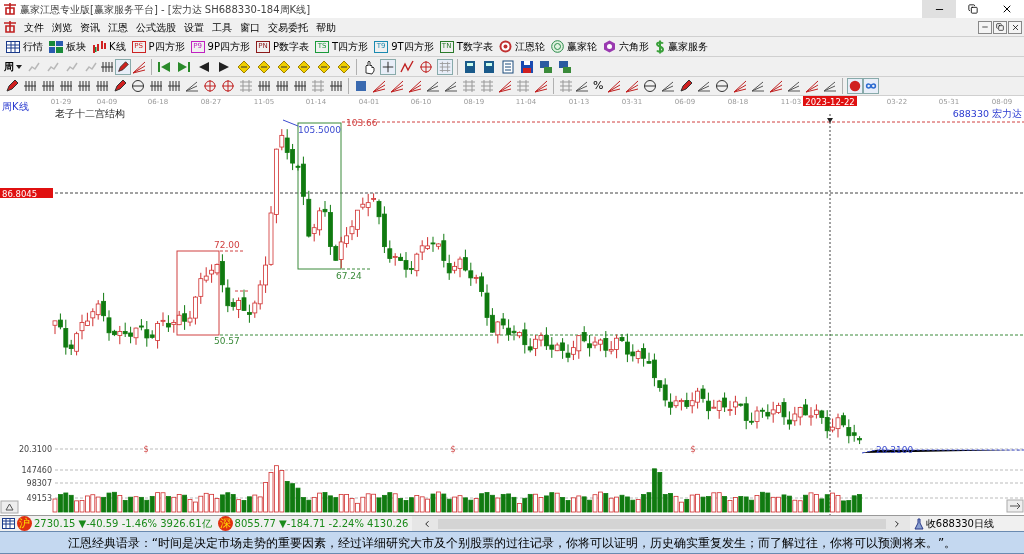 The width and height of the screenshot is (1024, 554). What do you see at coordinates (156, 27) in the screenshot?
I see `menu-item: 公式选股` at bounding box center [156, 27].